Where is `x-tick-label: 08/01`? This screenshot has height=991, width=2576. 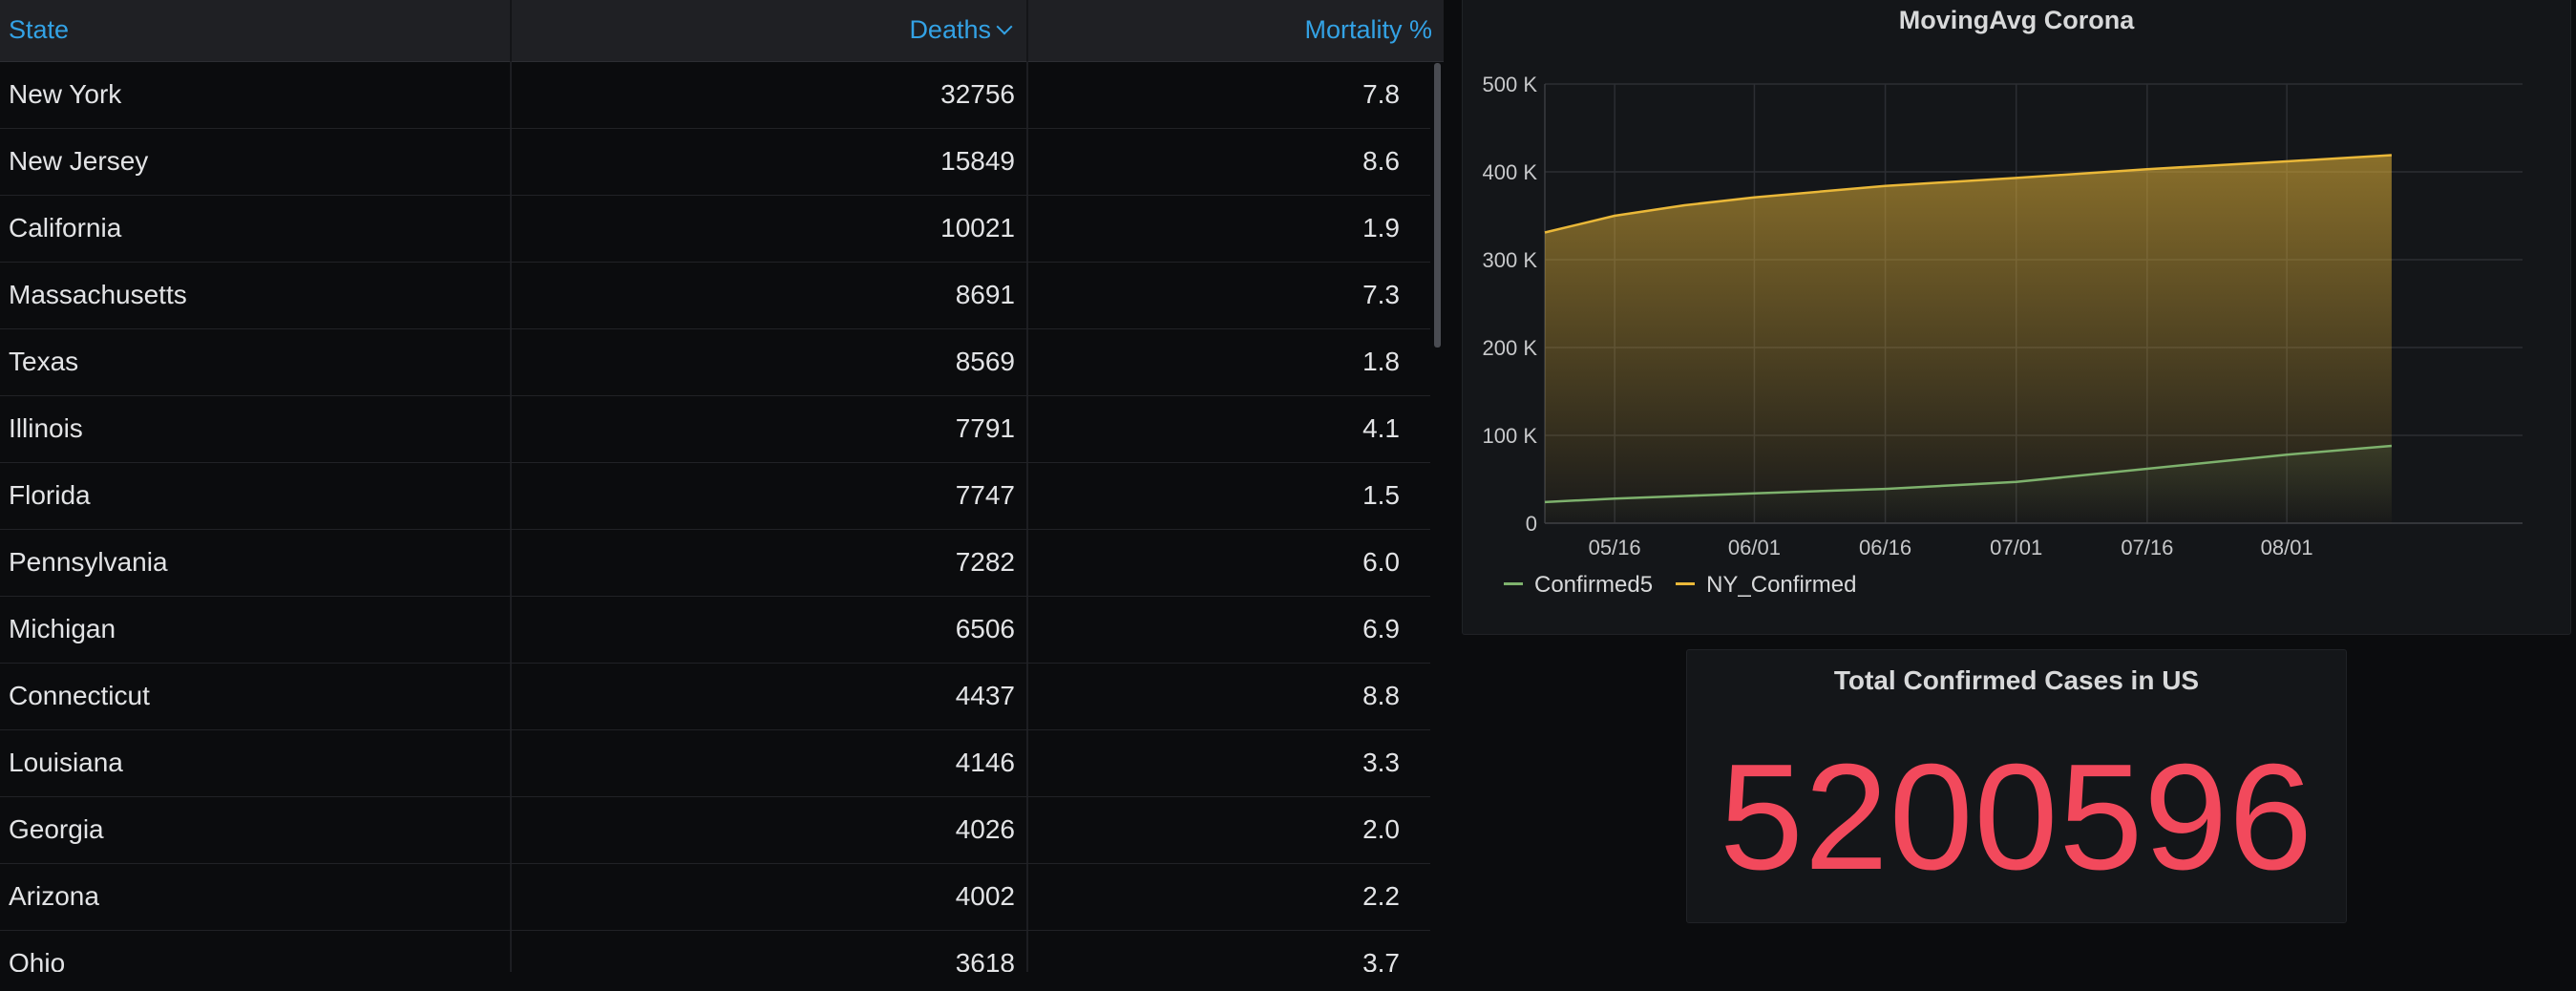
x-tick-label: 08/01 is located at coordinates (2287, 547).